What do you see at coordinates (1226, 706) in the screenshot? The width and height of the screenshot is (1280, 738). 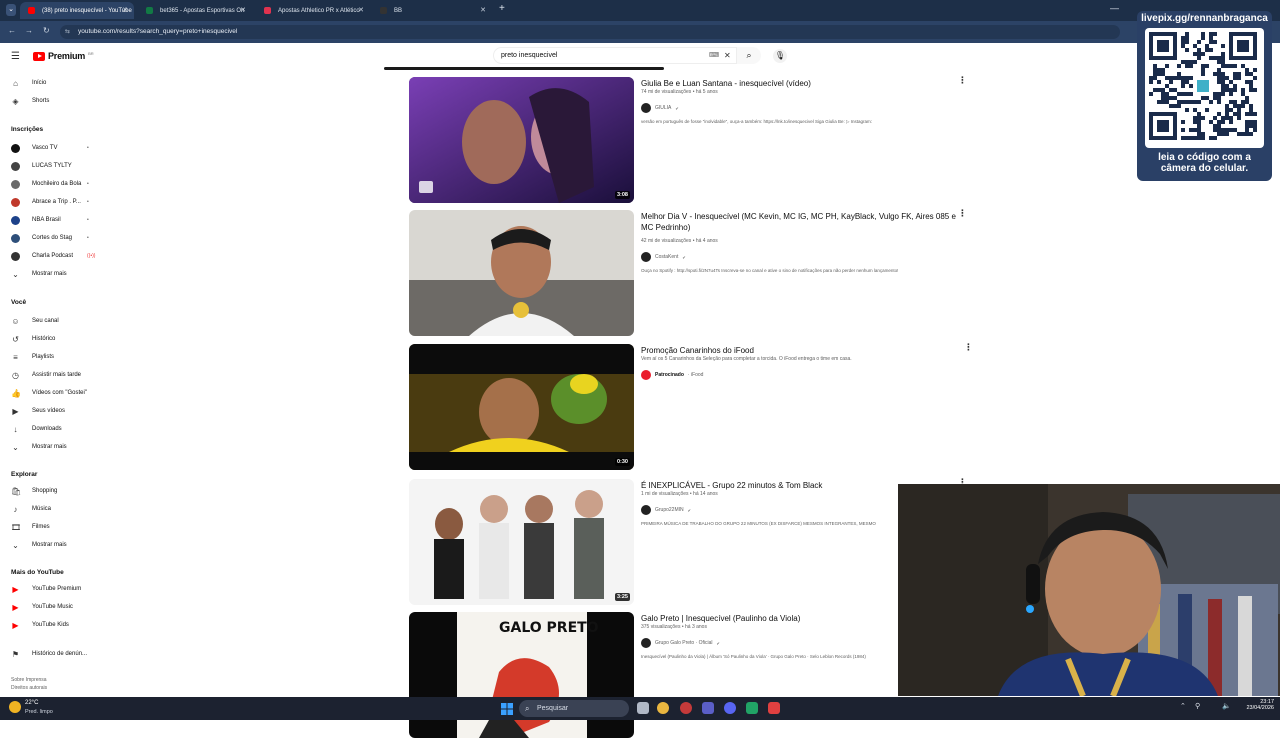 I see `volume-icon: 🔈` at bounding box center [1226, 706].